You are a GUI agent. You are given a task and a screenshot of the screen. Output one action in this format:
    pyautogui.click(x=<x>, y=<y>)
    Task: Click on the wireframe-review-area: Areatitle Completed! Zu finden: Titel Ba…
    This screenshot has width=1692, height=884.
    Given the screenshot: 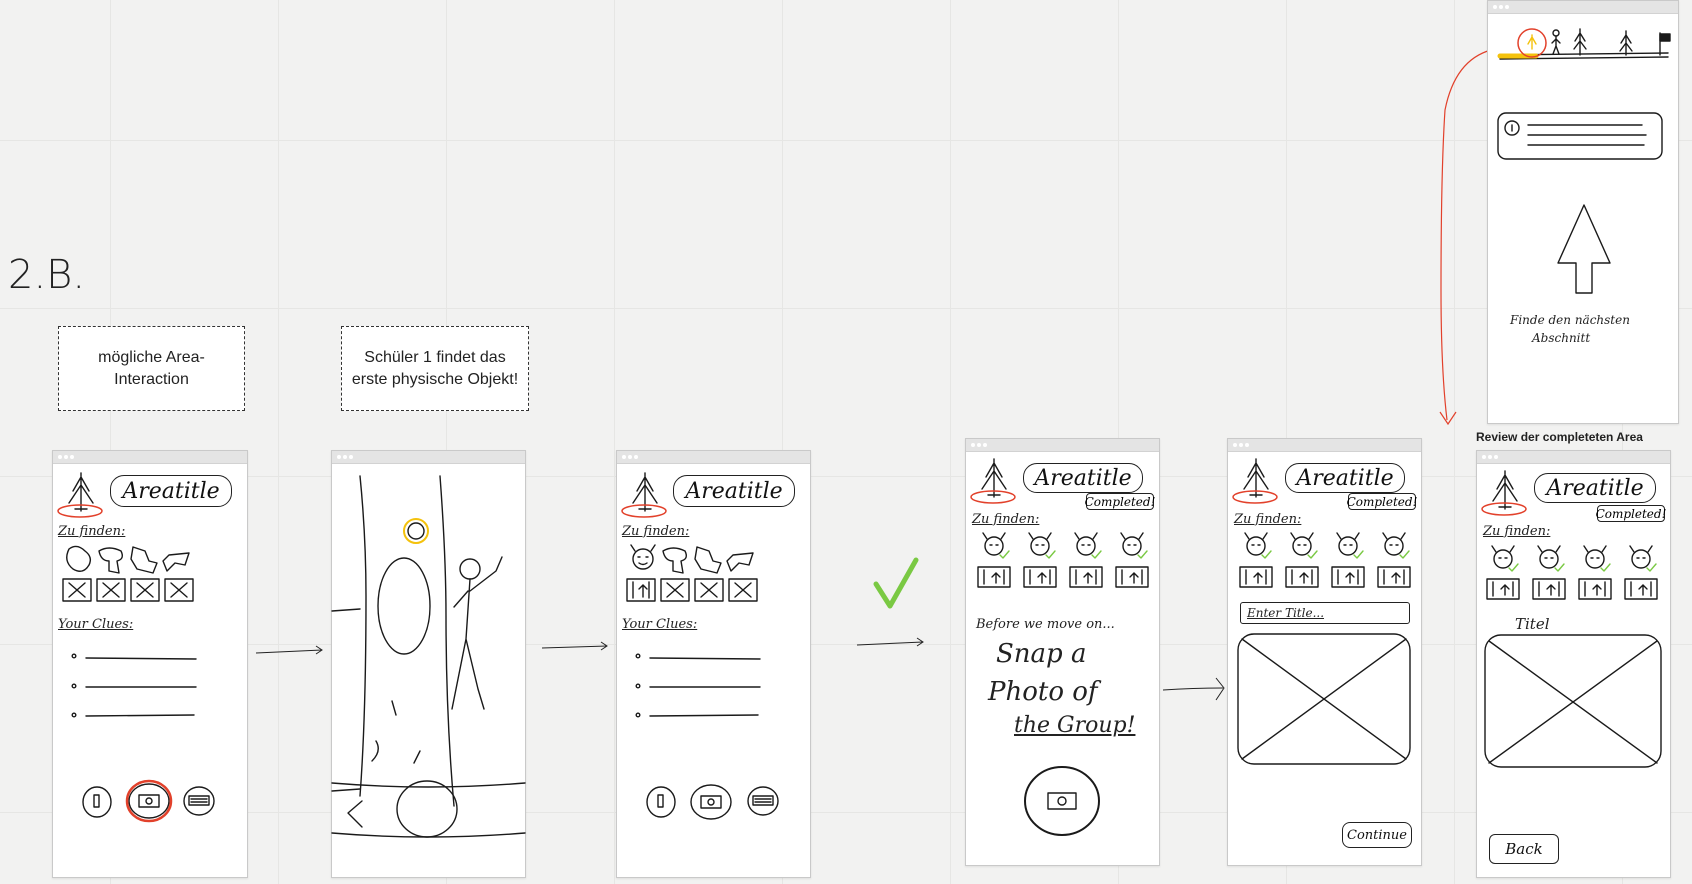 What is the action you would take?
    pyautogui.click(x=1573, y=664)
    